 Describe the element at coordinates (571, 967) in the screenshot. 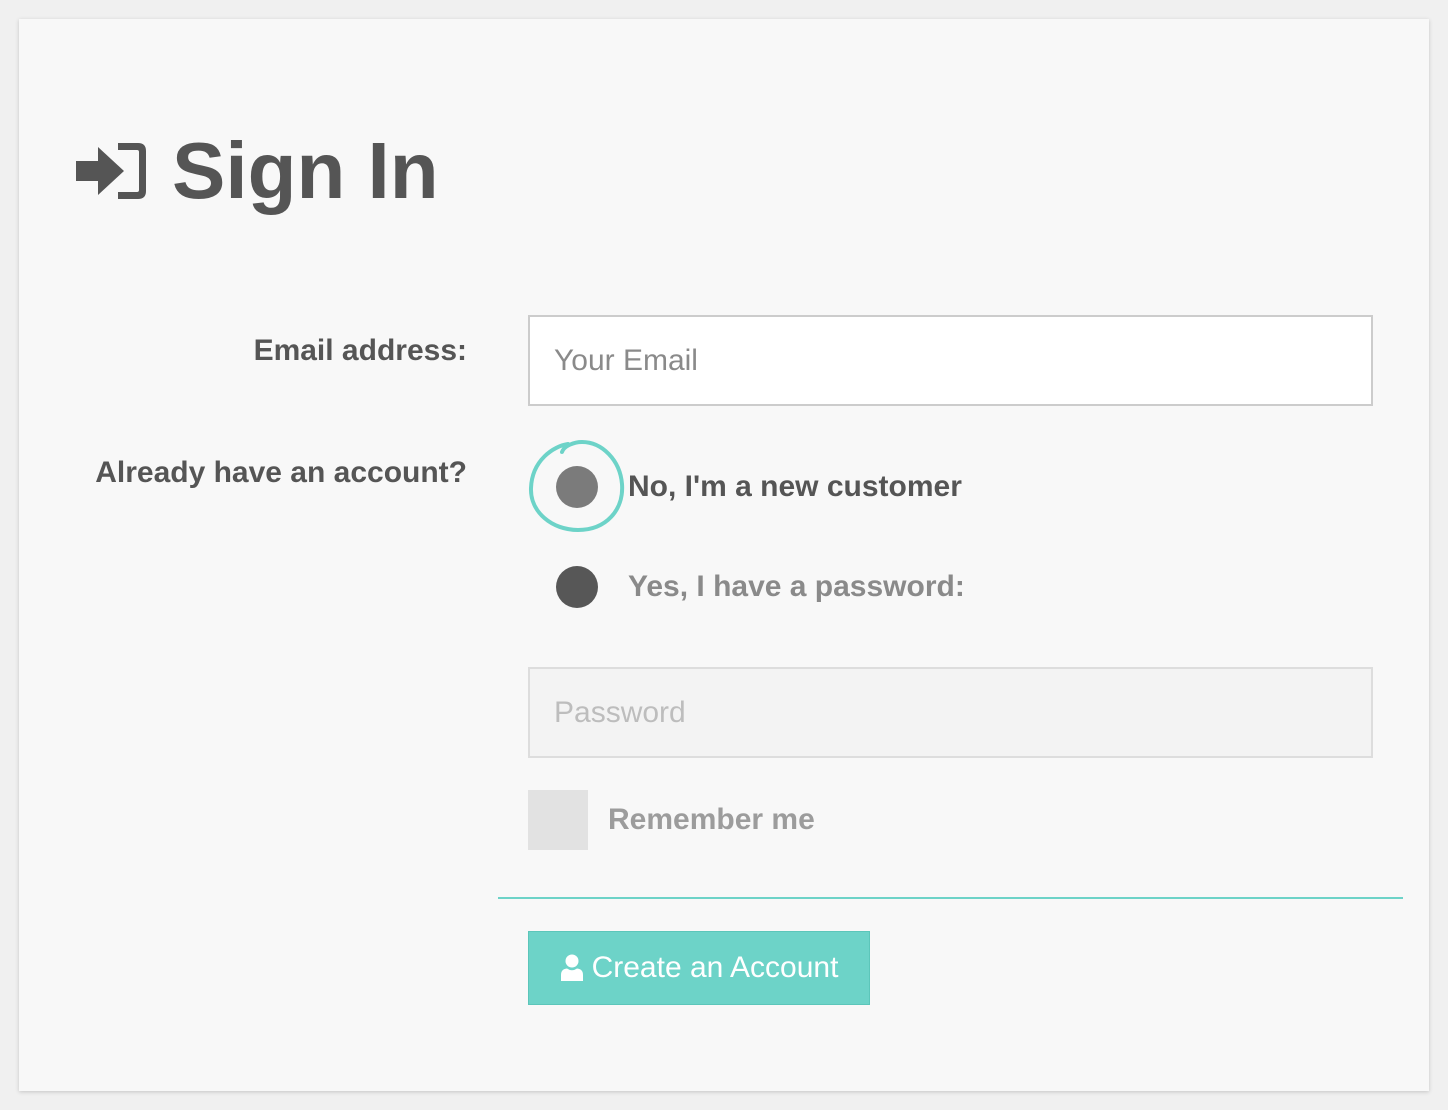

I see `user-icon` at that location.